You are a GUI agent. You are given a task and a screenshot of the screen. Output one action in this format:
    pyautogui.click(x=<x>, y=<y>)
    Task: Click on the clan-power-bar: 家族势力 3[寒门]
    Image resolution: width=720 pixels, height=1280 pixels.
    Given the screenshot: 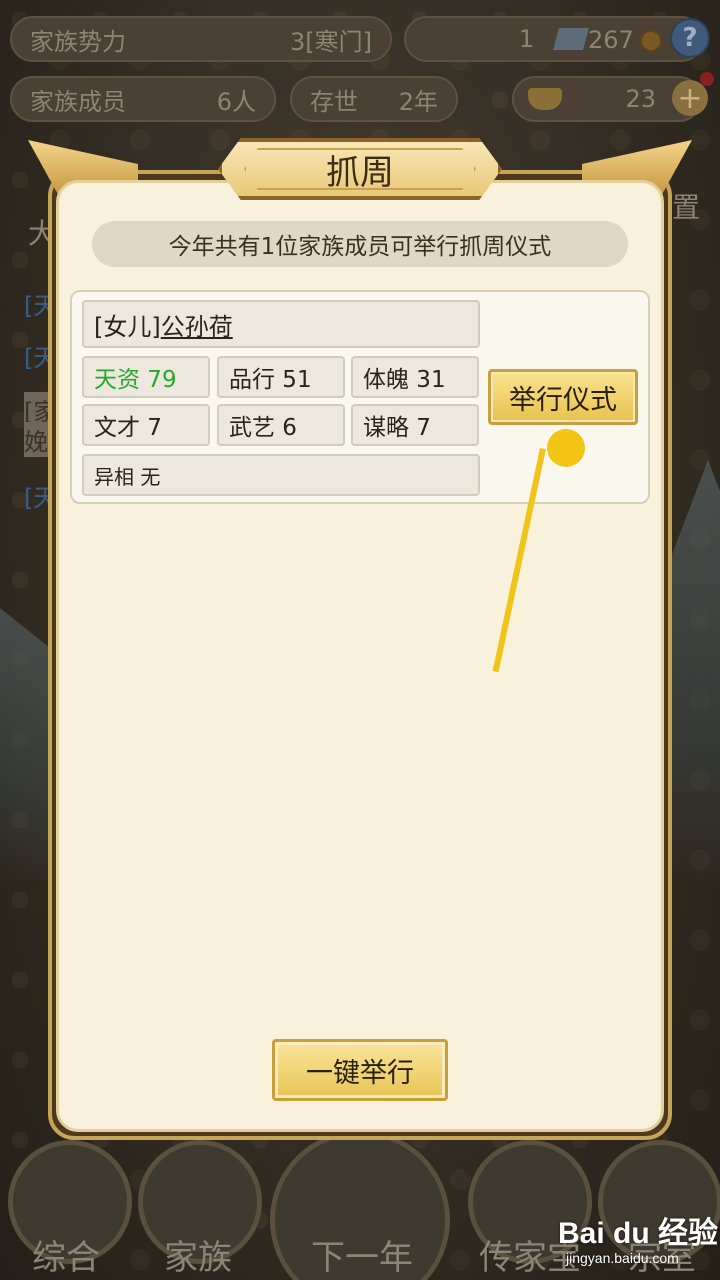 What is the action you would take?
    pyautogui.click(x=201, y=39)
    